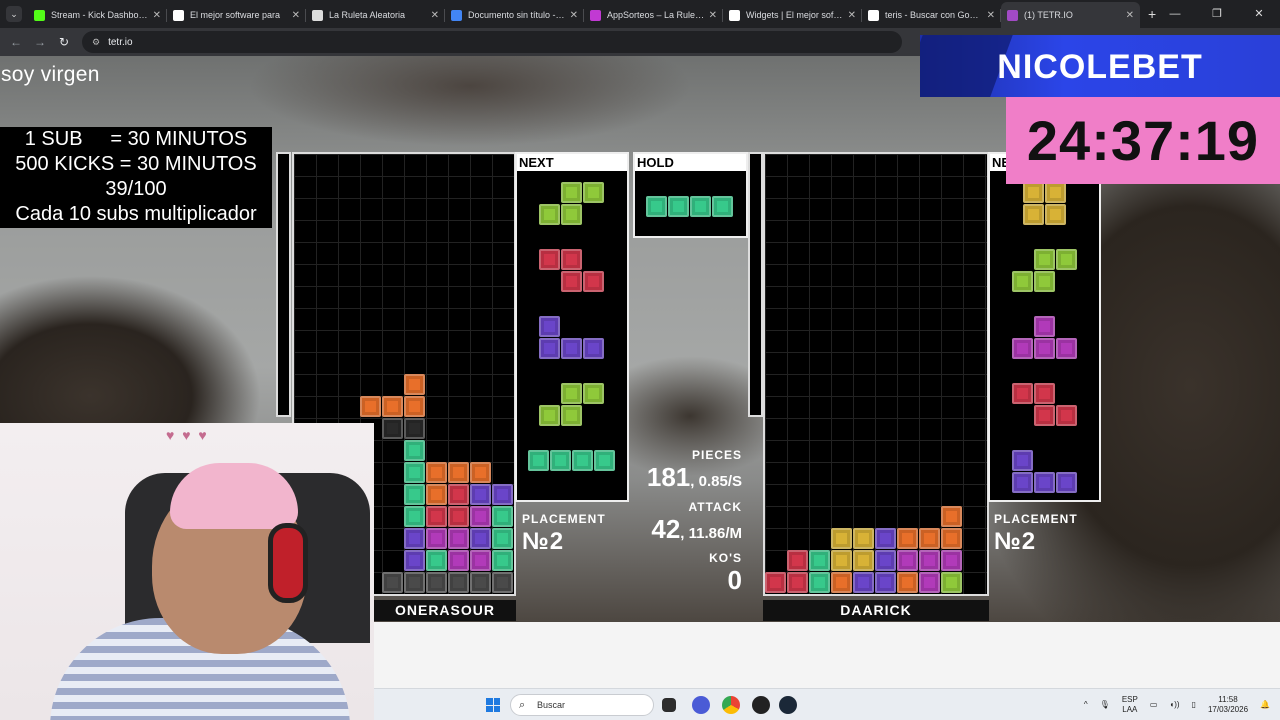 Image resolution: width=1280 pixels, height=720 pixels. What do you see at coordinates (734, 580) in the screenshot?
I see `kos-value: 0` at bounding box center [734, 580].